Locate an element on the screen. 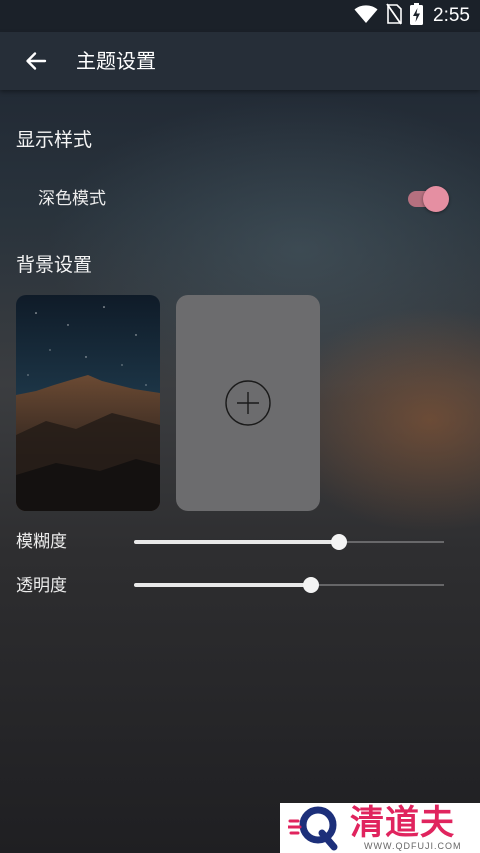 This screenshot has height=853, width=480. plus-circle-icon is located at coordinates (248, 403).